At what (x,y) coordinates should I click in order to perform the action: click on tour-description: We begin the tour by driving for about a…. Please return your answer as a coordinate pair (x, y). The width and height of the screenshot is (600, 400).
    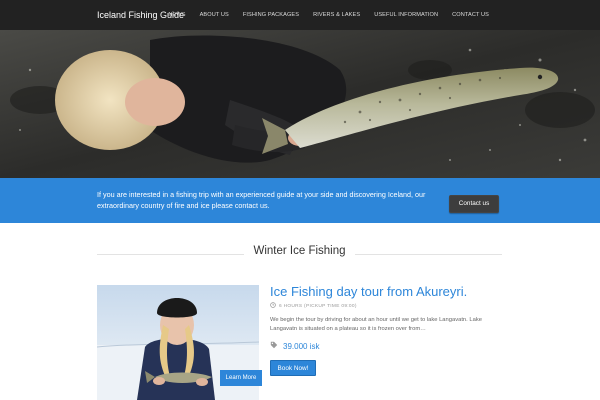
    Looking at the image, I should click on (376, 324).